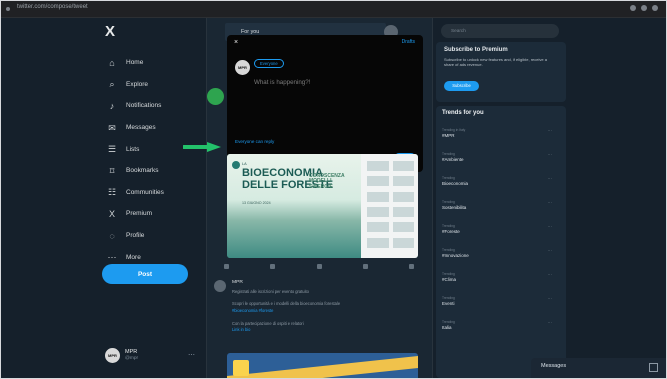  Describe the element at coordinates (497, 157) in the screenshot. I see `trend-item: Trending #Ambiente ⋯` at that location.